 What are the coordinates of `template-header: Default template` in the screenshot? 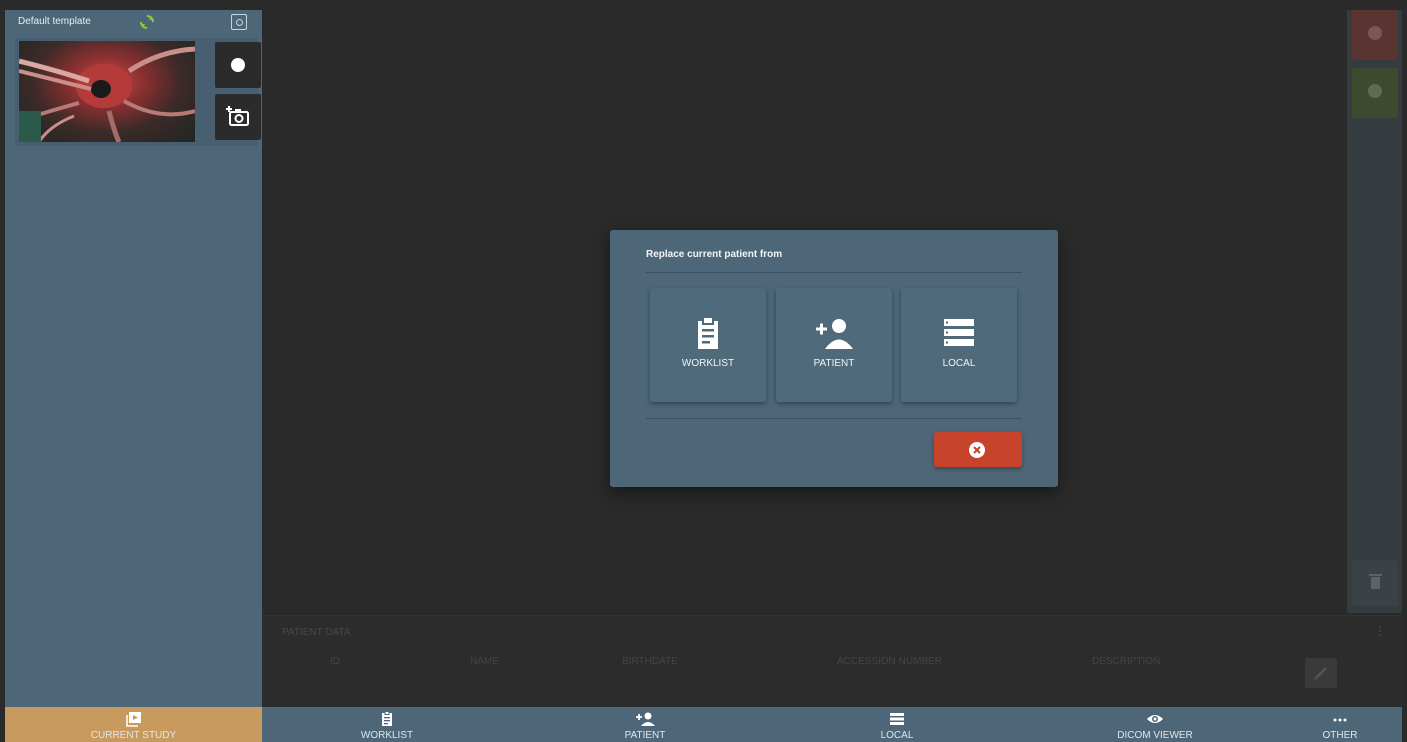 It's located at (133, 23).